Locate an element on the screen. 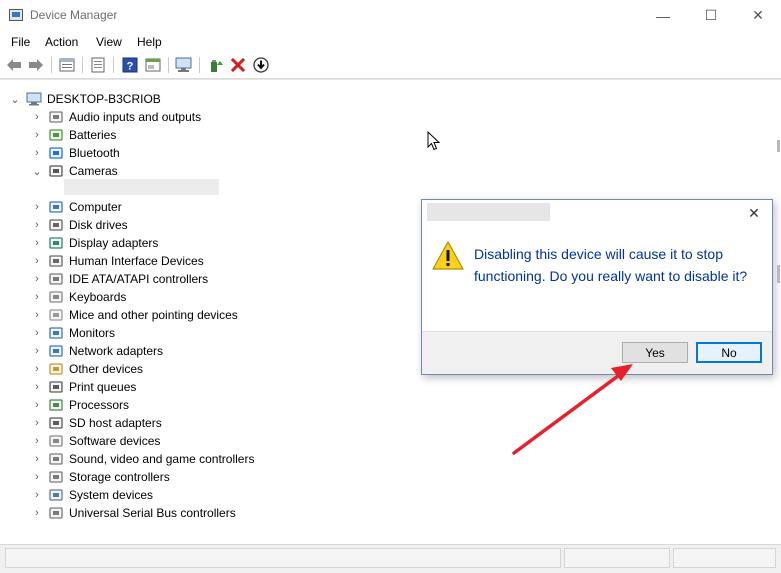 This screenshot has width=781, height=573. maximize-button: ☐ is located at coordinates (711, 15).